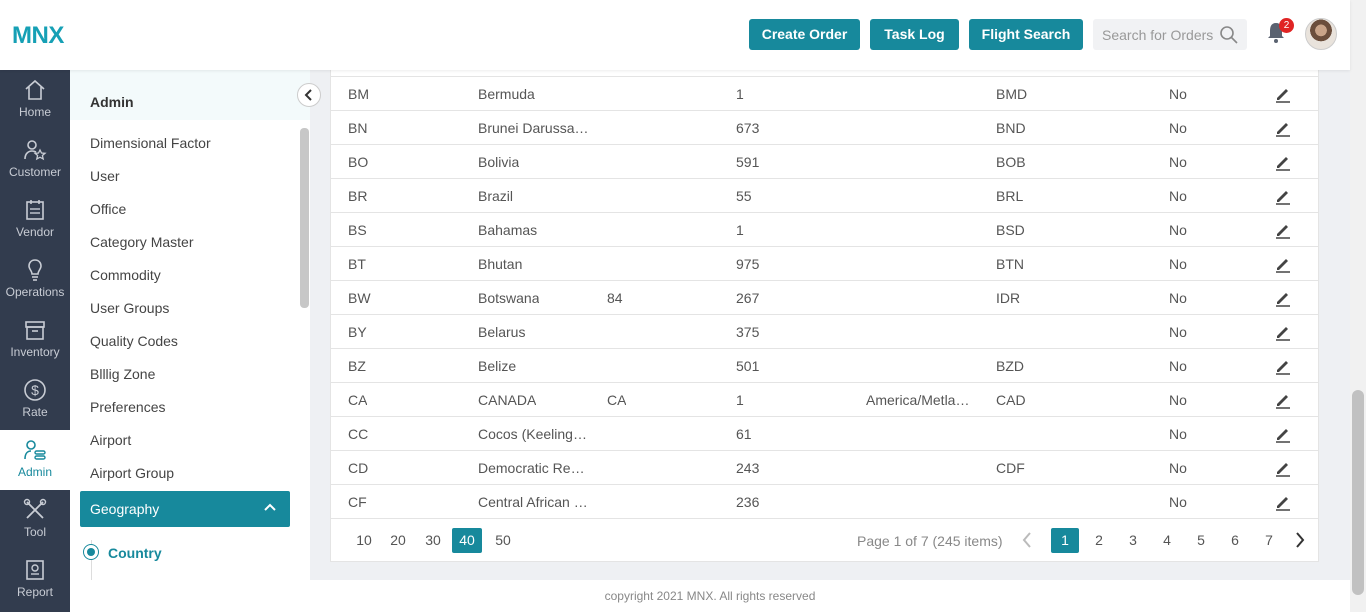 The height and width of the screenshot is (612, 1366). Describe the element at coordinates (1358, 492) in the screenshot. I see `page-scrollbar-thumb` at that location.